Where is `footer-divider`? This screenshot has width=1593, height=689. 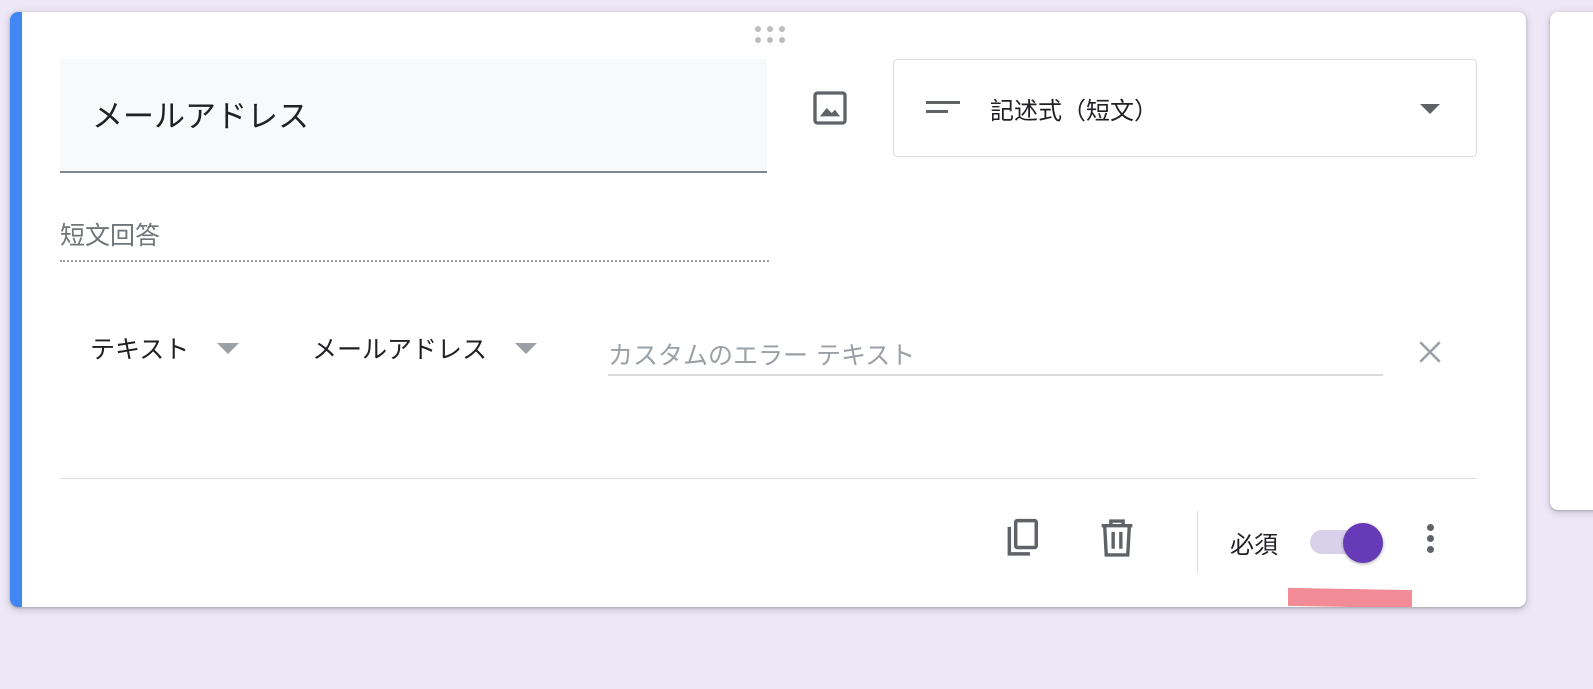
footer-divider is located at coordinates (768, 478).